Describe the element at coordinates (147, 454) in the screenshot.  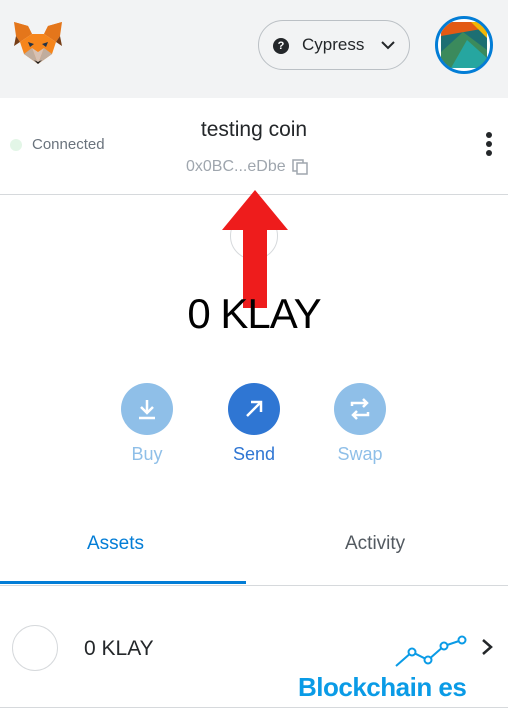
I see `buy-label: Buy` at that location.